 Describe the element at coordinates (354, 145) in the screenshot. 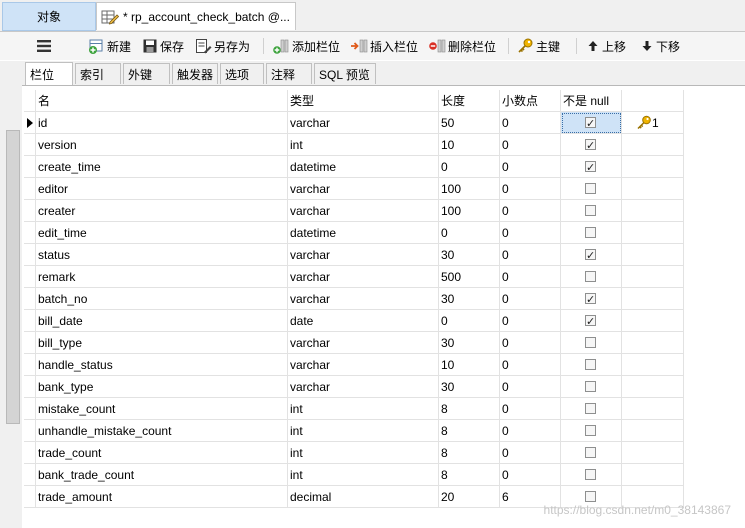

I see `table-row: version int 10 0` at that location.